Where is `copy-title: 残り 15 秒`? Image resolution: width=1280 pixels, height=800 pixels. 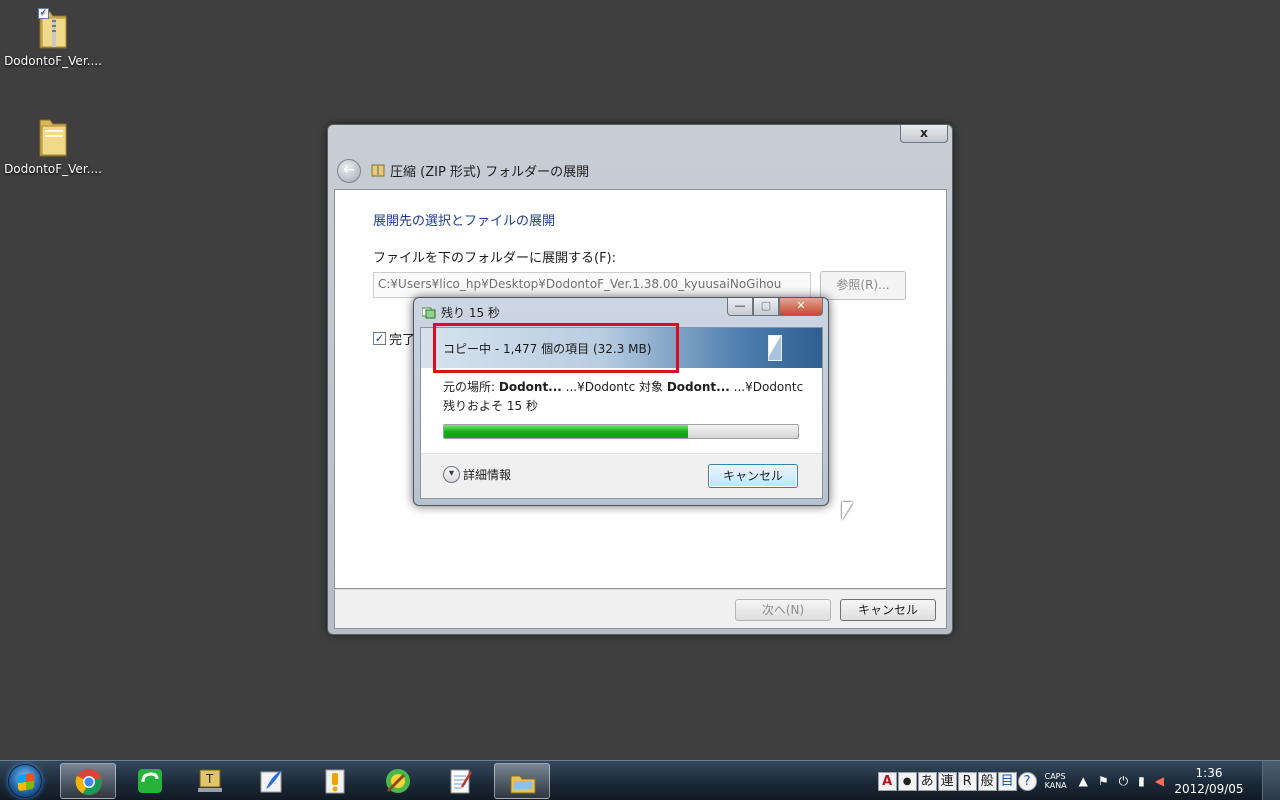
copy-title: 残り 15 秒 is located at coordinates (470, 313).